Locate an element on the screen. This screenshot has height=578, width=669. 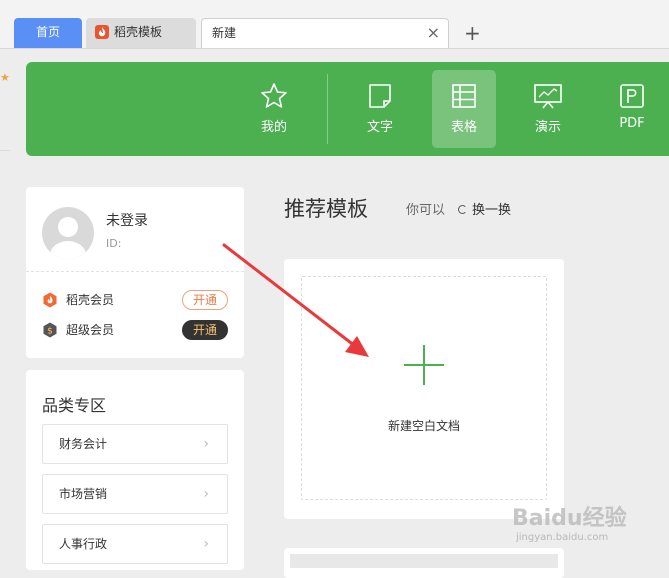
refresh-button: 换一换 is located at coordinates (484, 208).